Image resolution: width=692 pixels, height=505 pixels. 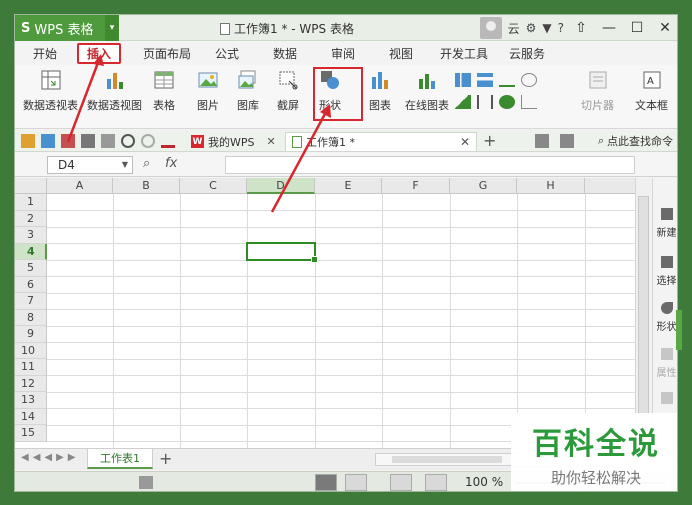 What do you see at coordinates (300, 158) in the screenshot?
I see `arrow-to-shape-button` at bounding box center [300, 158].